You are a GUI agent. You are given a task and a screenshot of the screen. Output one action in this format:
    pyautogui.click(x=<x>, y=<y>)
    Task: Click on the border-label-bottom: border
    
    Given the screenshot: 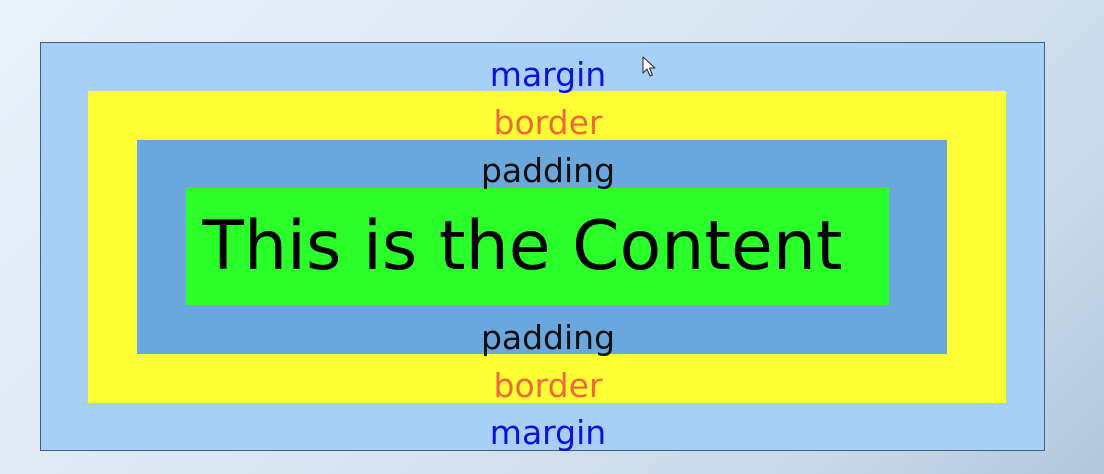 What is the action you would take?
    pyautogui.click(x=548, y=385)
    